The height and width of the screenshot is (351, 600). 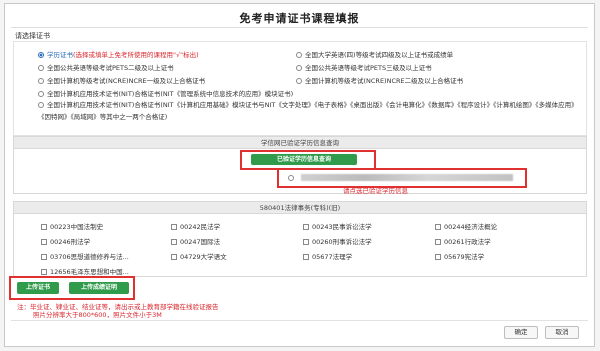 What do you see at coordinates (337, 241) in the screenshot?
I see `course-item: 00260刑事诉讼法学` at bounding box center [337, 241].